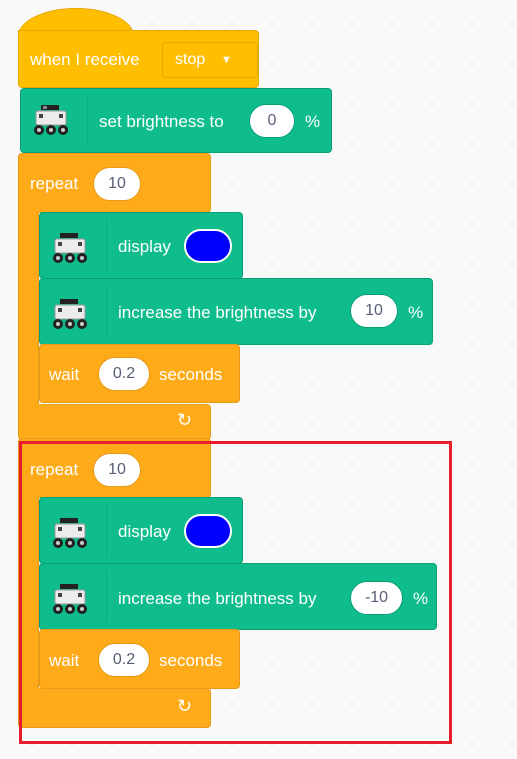  I want to click on repeat-count-input: 10, so click(117, 184).